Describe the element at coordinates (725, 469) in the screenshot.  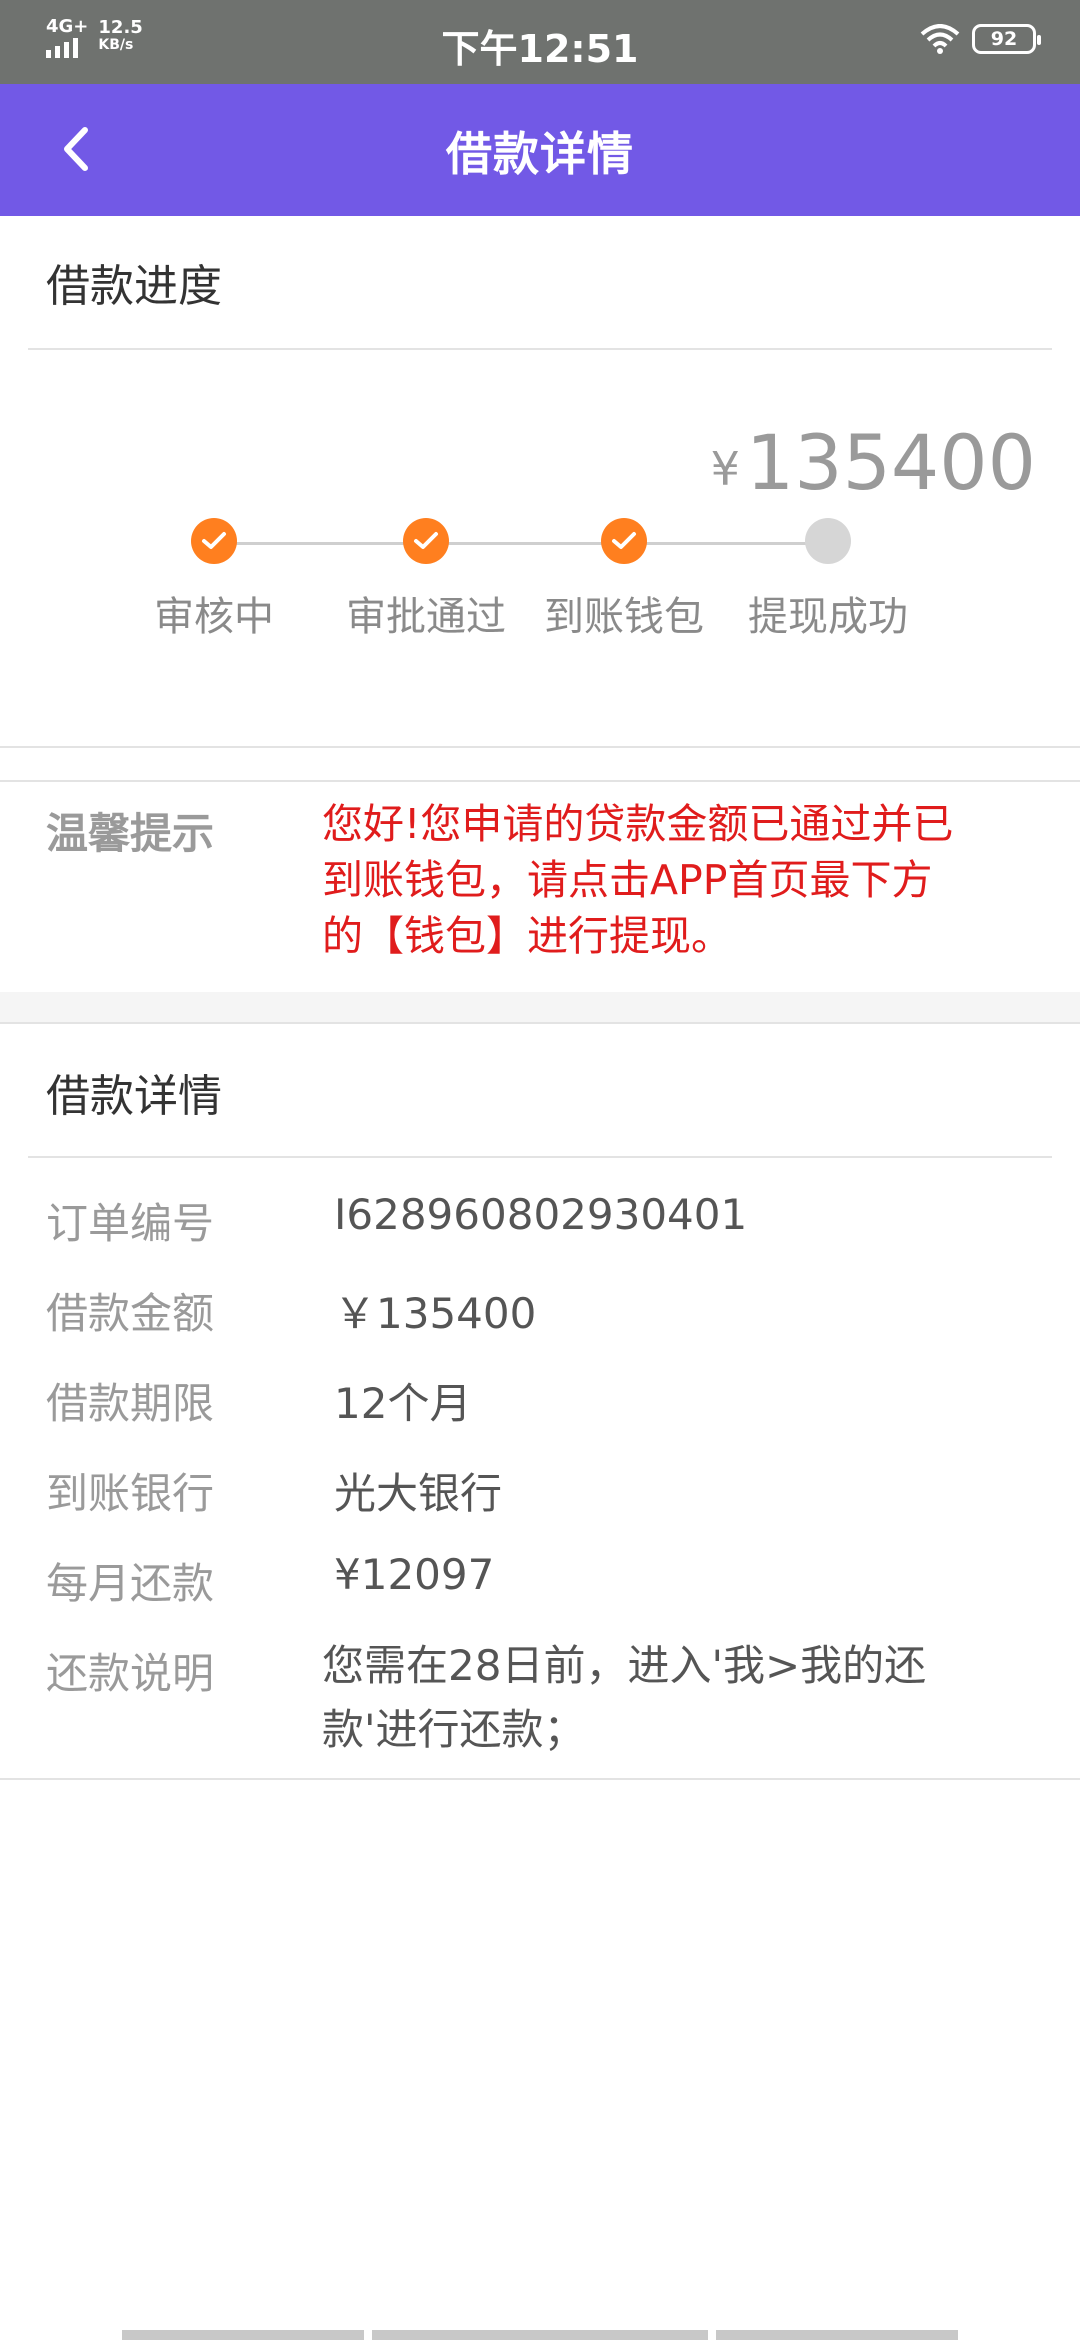
I see `currency-symbol: ¥` at that location.